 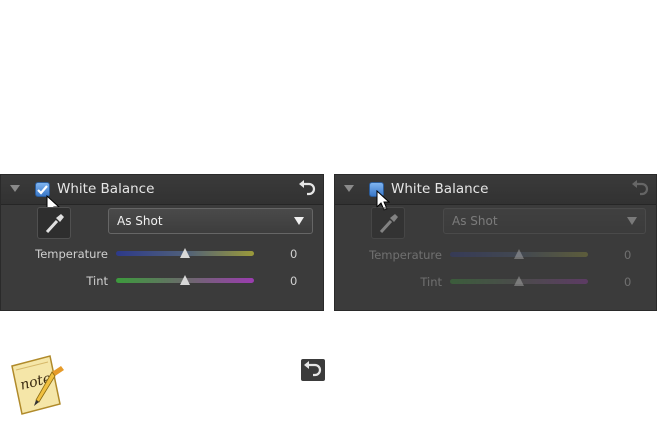 I want to click on reset-icon-inline, so click(x=313, y=370).